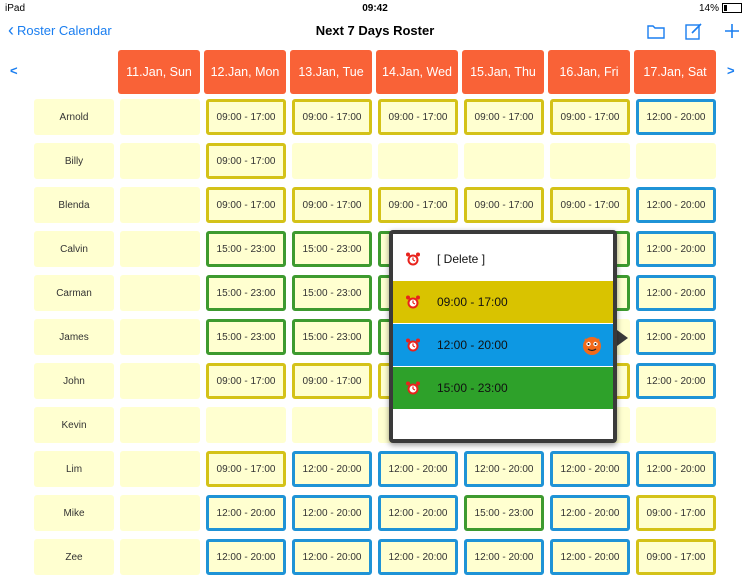  I want to click on delete-shift-option: [ Delete ], so click(503, 259).